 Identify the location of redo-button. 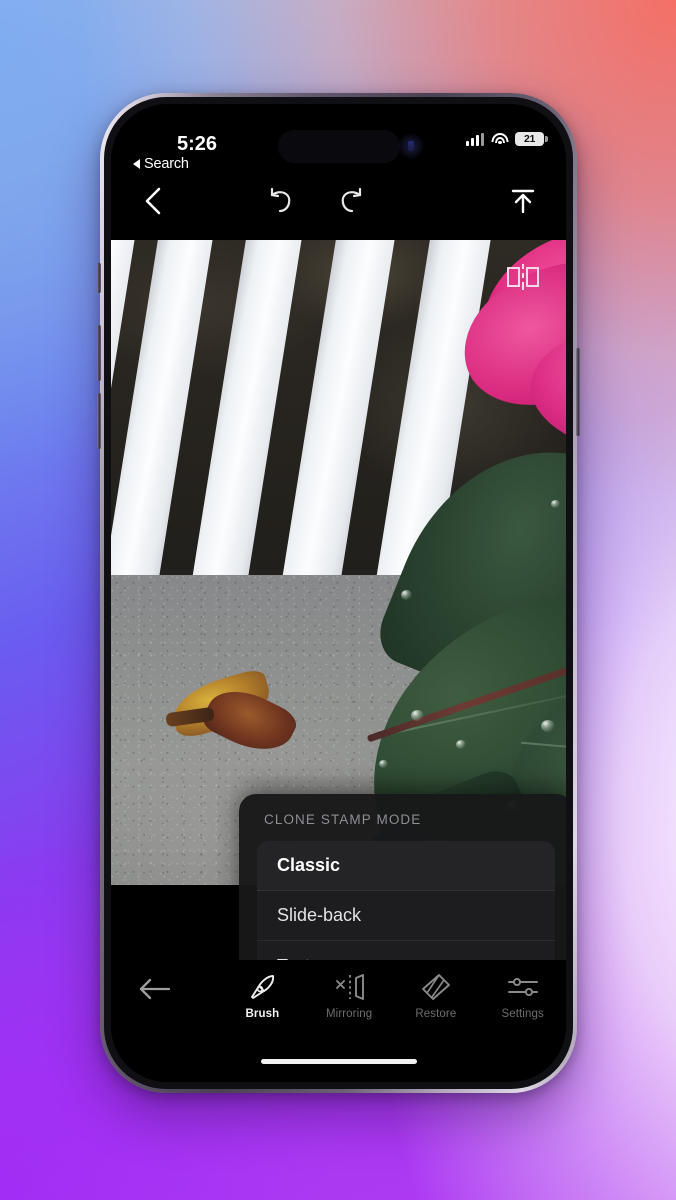
(352, 201).